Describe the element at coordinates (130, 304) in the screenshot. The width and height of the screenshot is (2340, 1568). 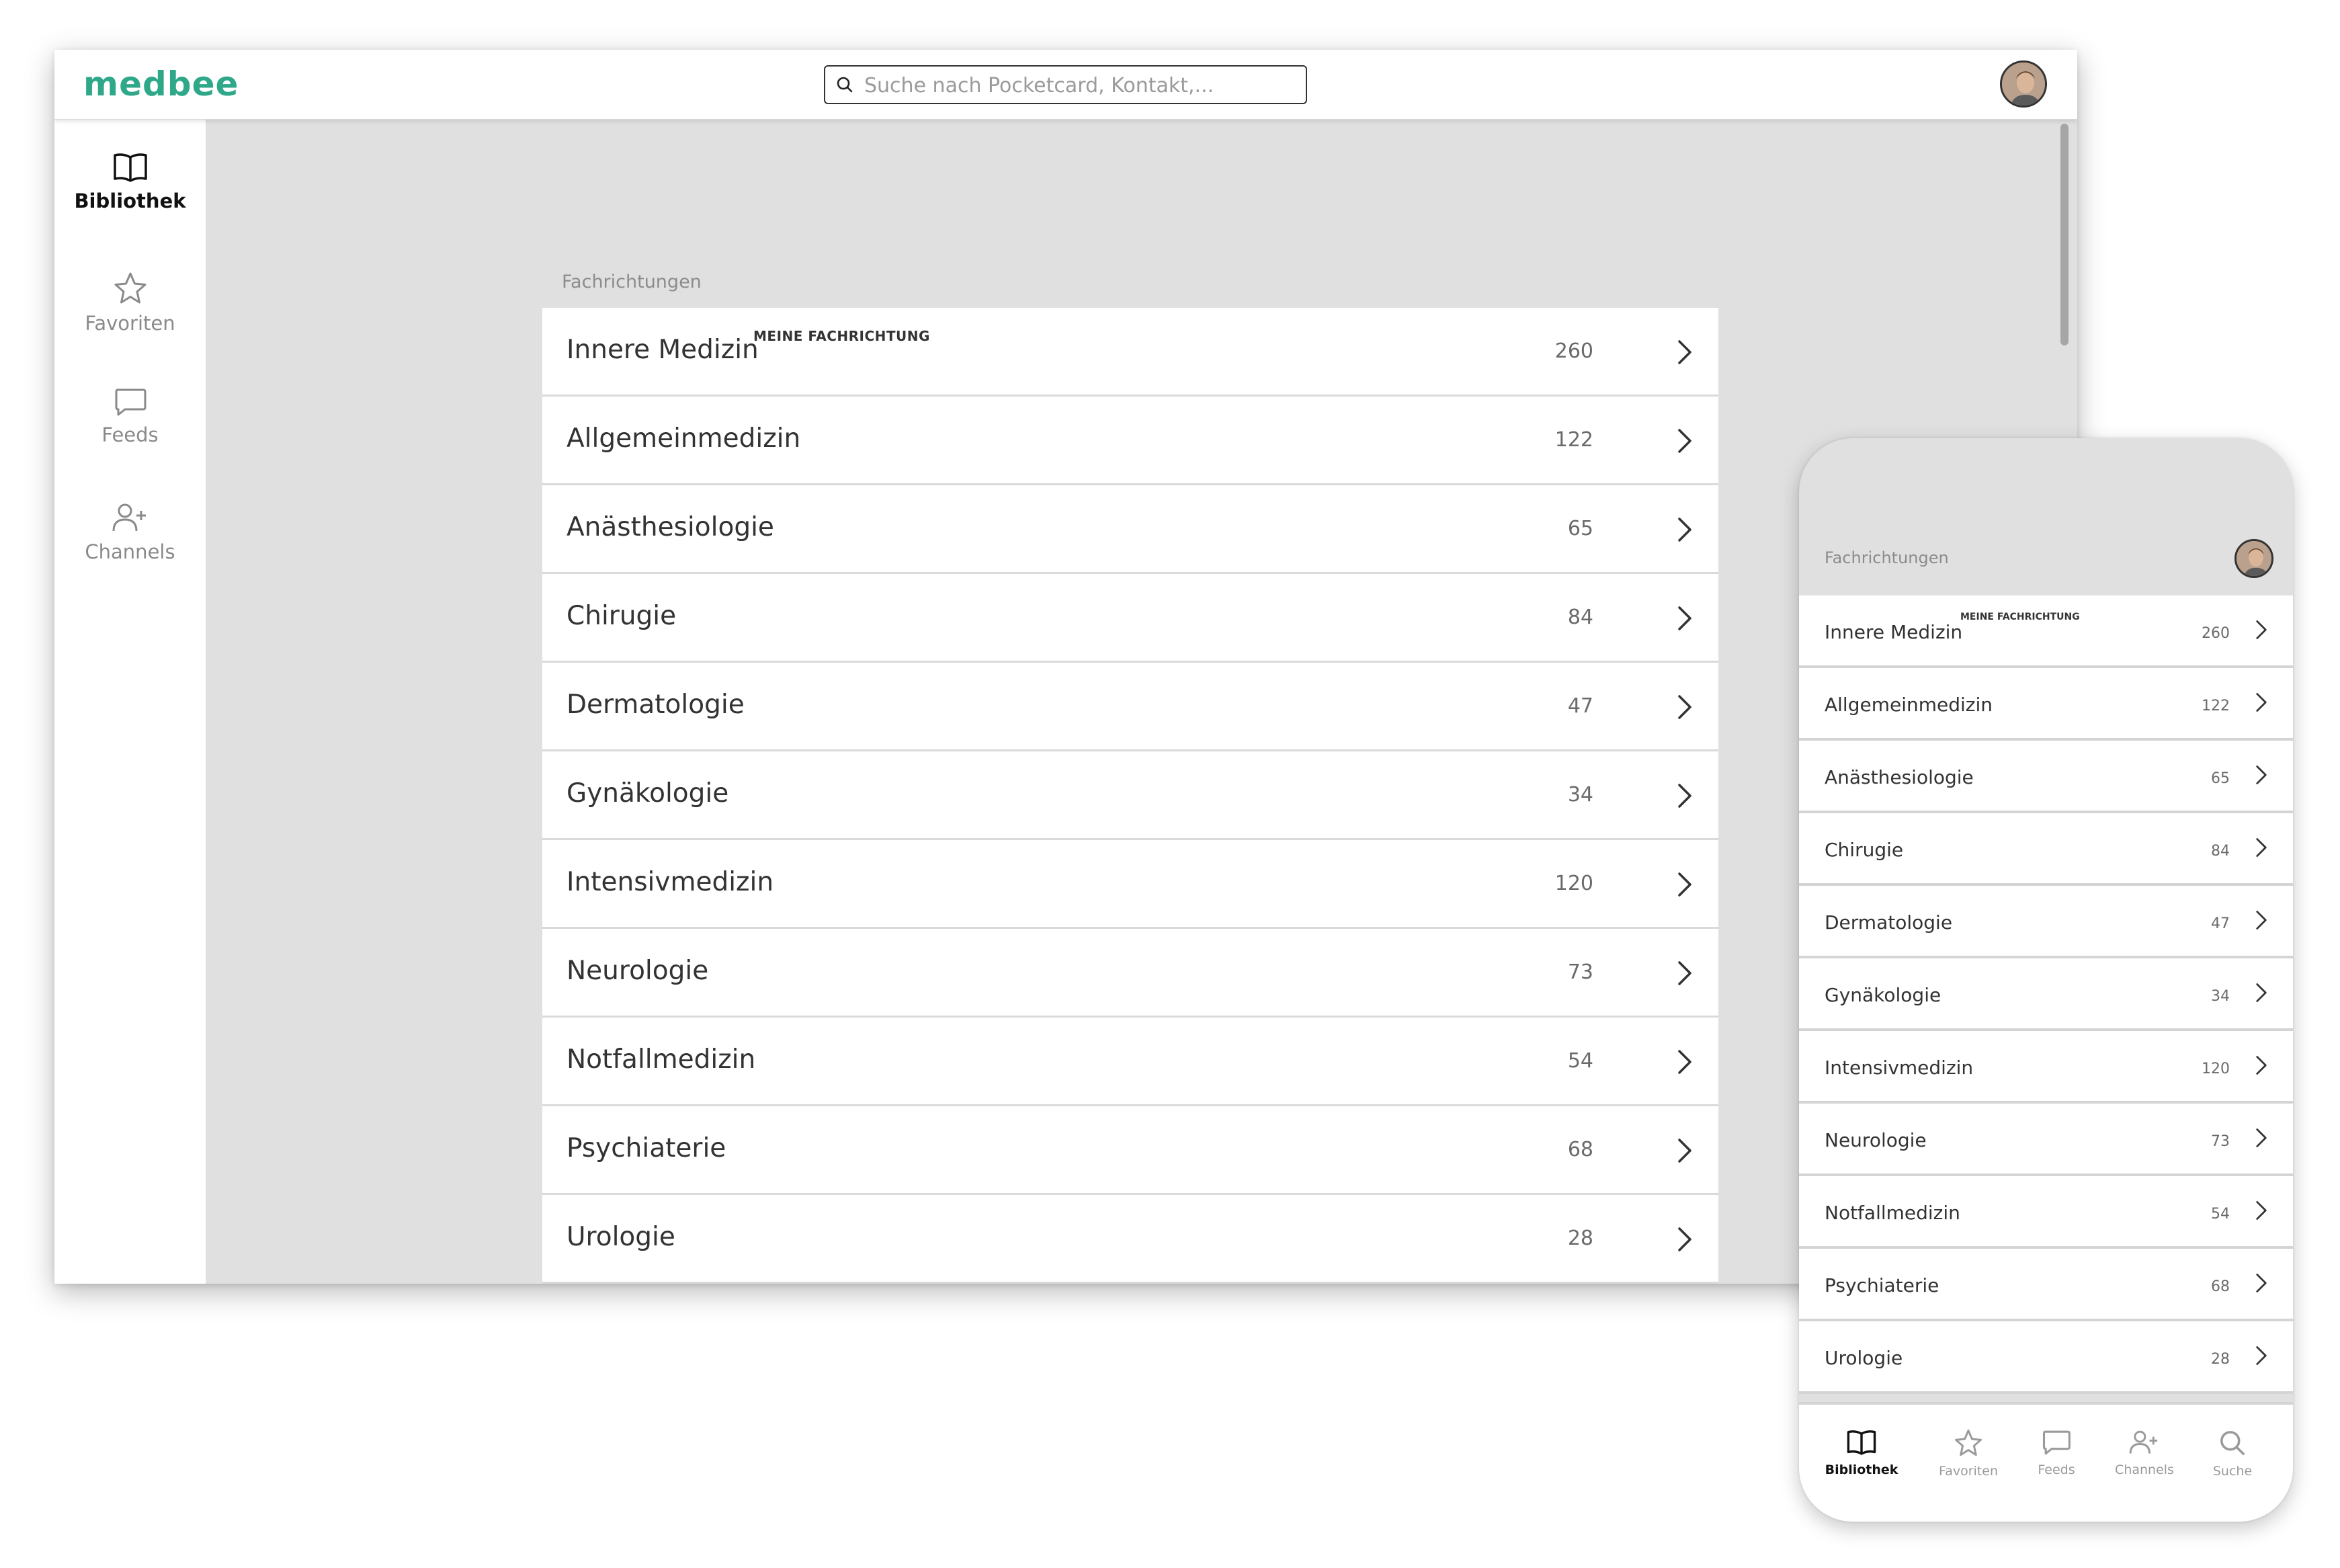
I see `sidebar-item-favoriten: Favoriten` at that location.